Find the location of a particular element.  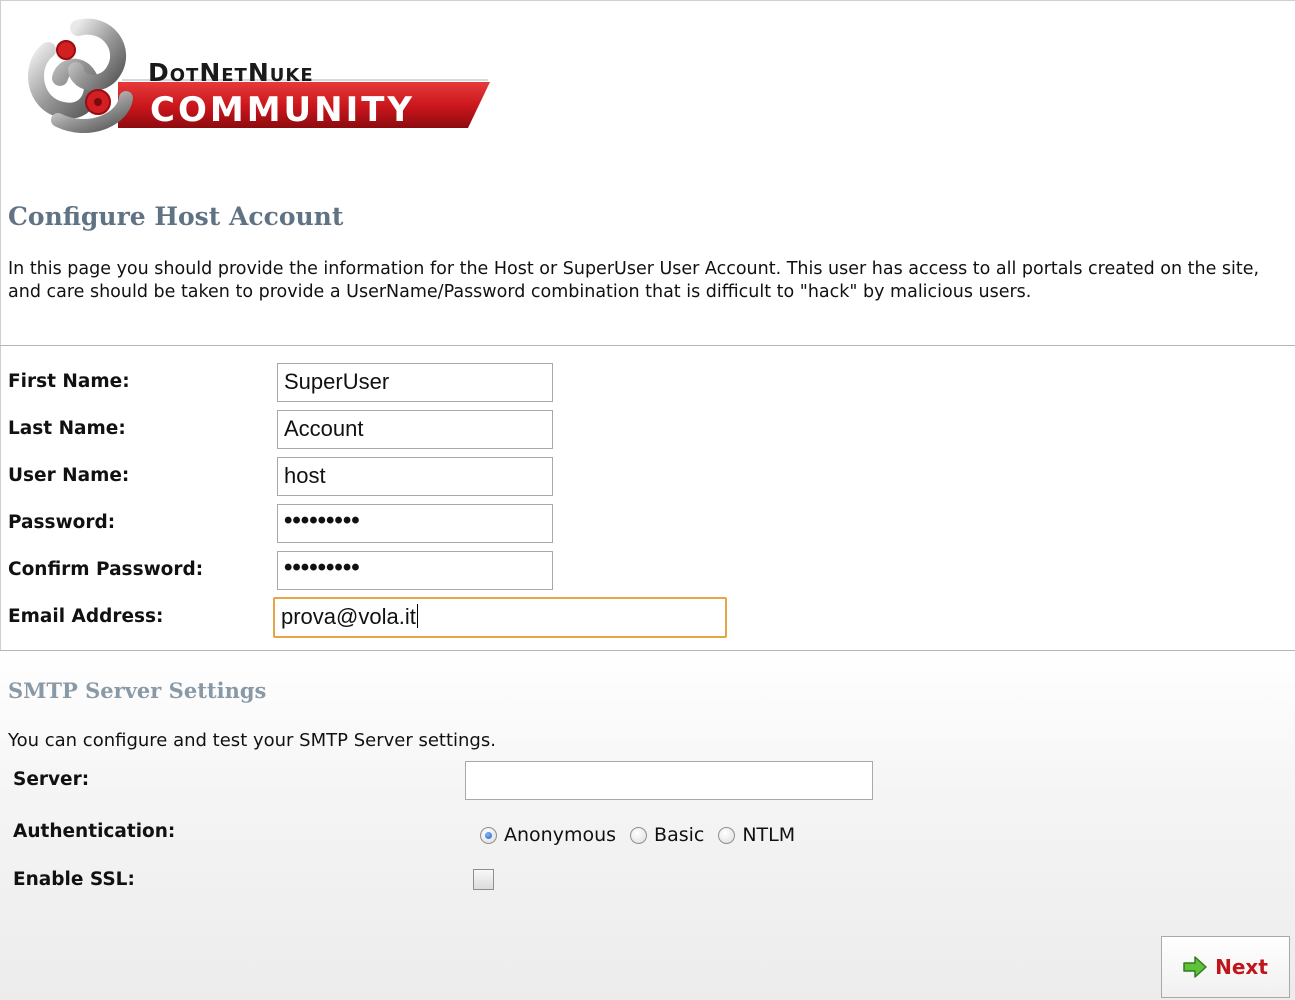

auth-option-label: NTLM is located at coordinates (769, 835).